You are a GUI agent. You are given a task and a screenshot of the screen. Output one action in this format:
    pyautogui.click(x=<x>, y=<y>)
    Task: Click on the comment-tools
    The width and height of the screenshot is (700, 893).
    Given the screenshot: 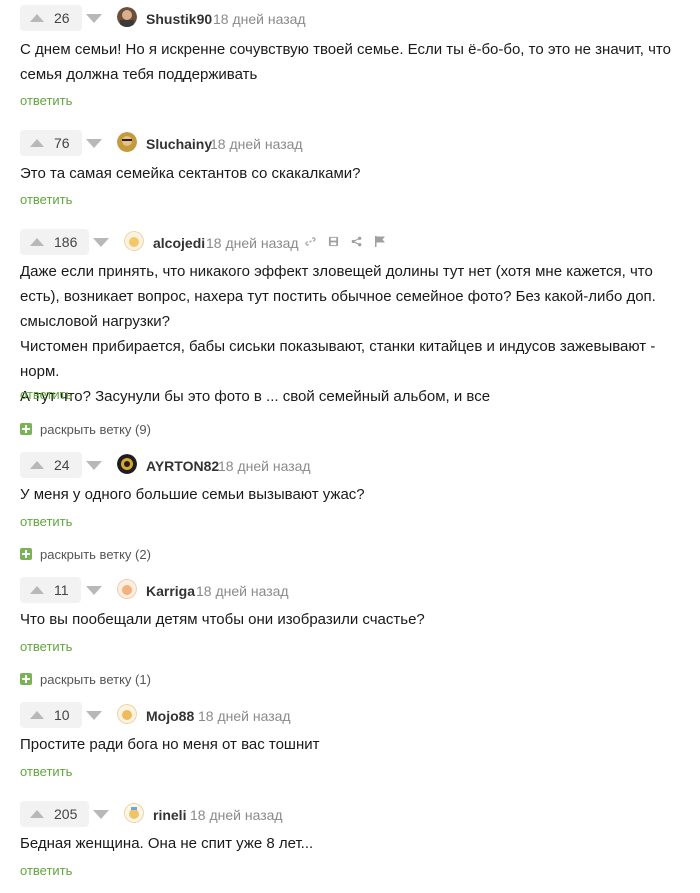 What is the action you would take?
    pyautogui.click(x=345, y=243)
    